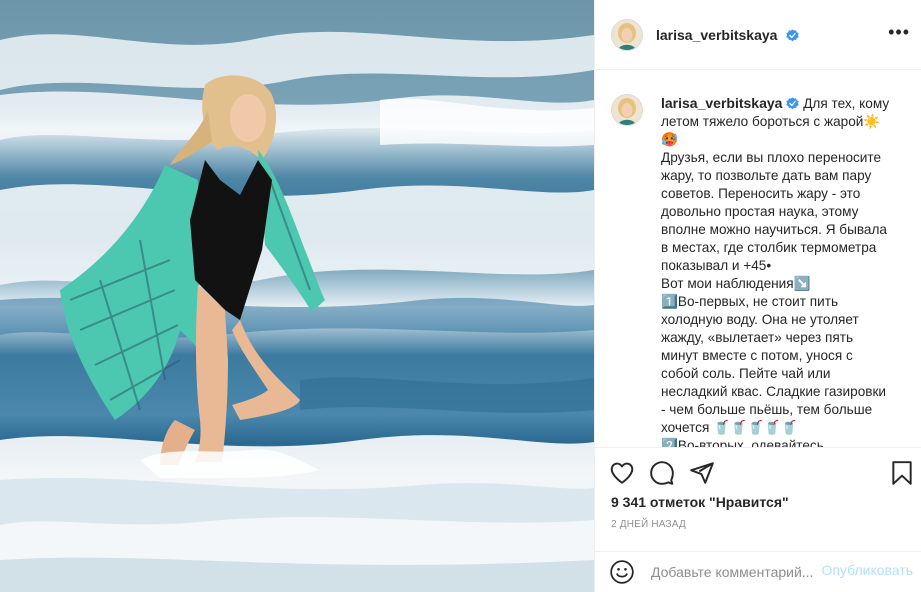 This screenshot has height=592, width=921. What do you see at coordinates (622, 572) in the screenshot?
I see `smile-icon` at bounding box center [622, 572].